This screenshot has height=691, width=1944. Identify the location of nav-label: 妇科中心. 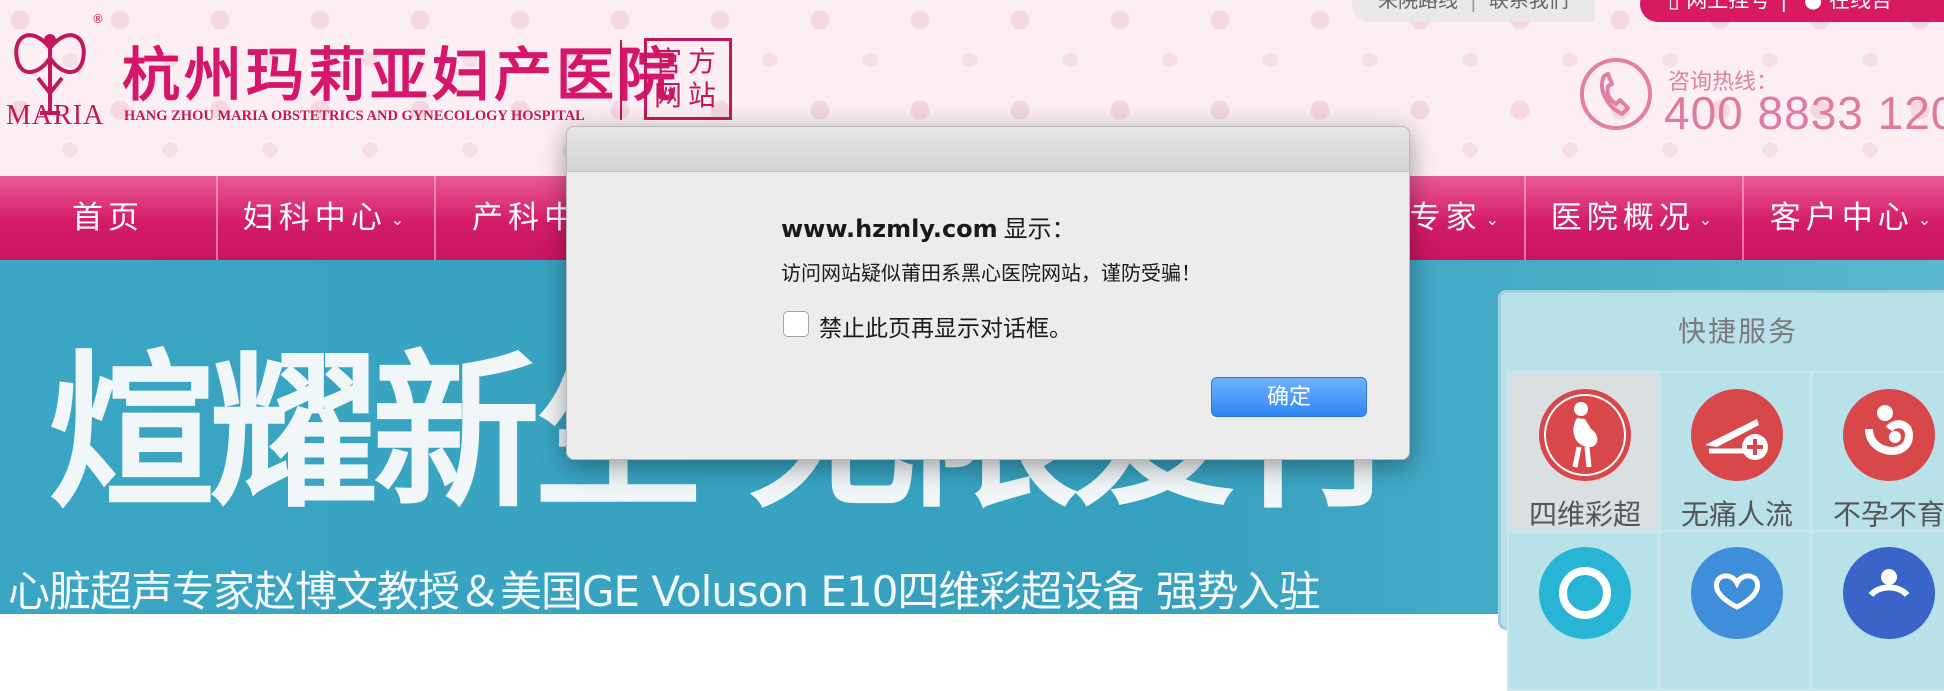
(314, 218).